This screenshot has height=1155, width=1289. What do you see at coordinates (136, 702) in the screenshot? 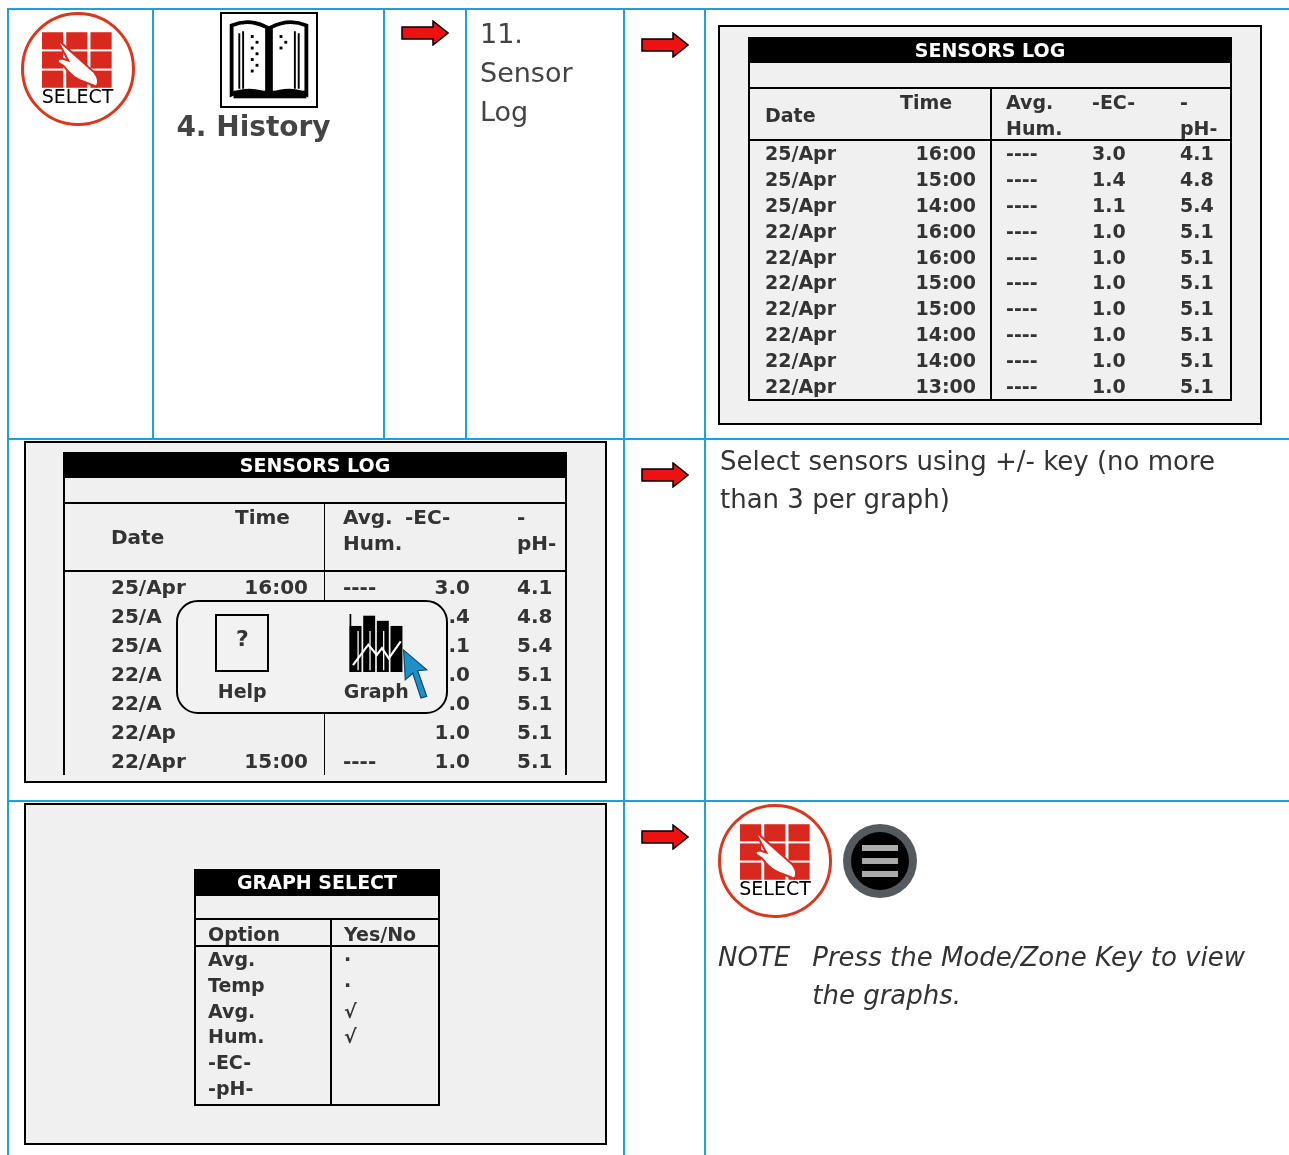
I see `table-cell: 22/A` at bounding box center [136, 702].